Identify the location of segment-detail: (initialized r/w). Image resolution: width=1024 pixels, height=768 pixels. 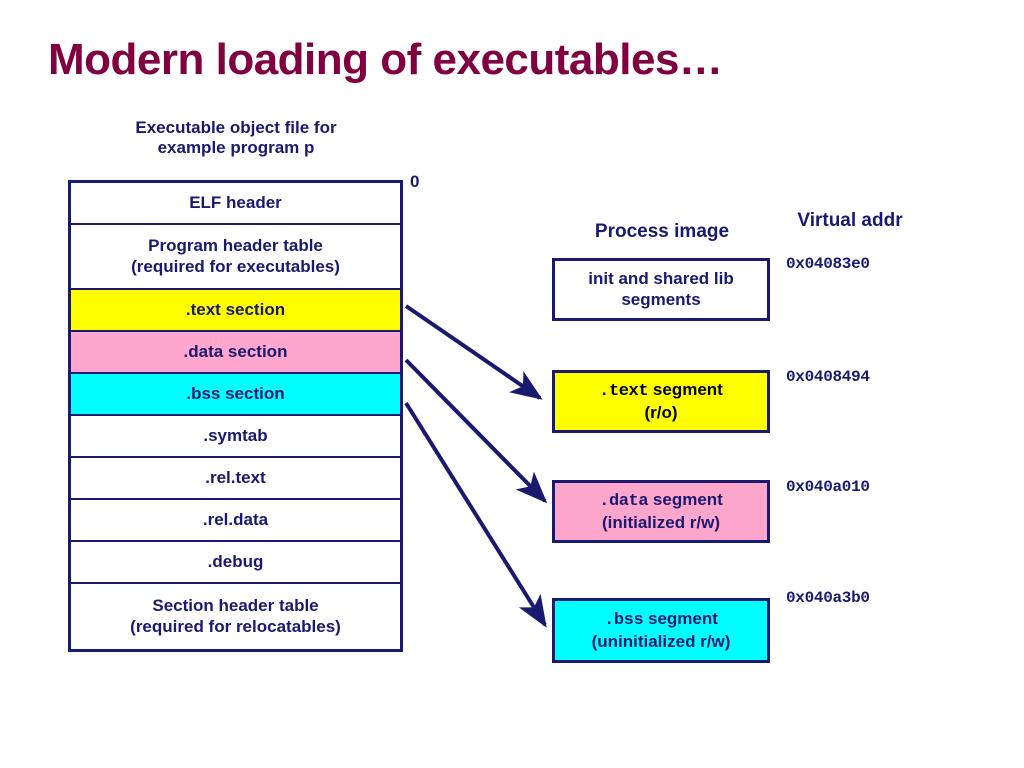
(661, 522).